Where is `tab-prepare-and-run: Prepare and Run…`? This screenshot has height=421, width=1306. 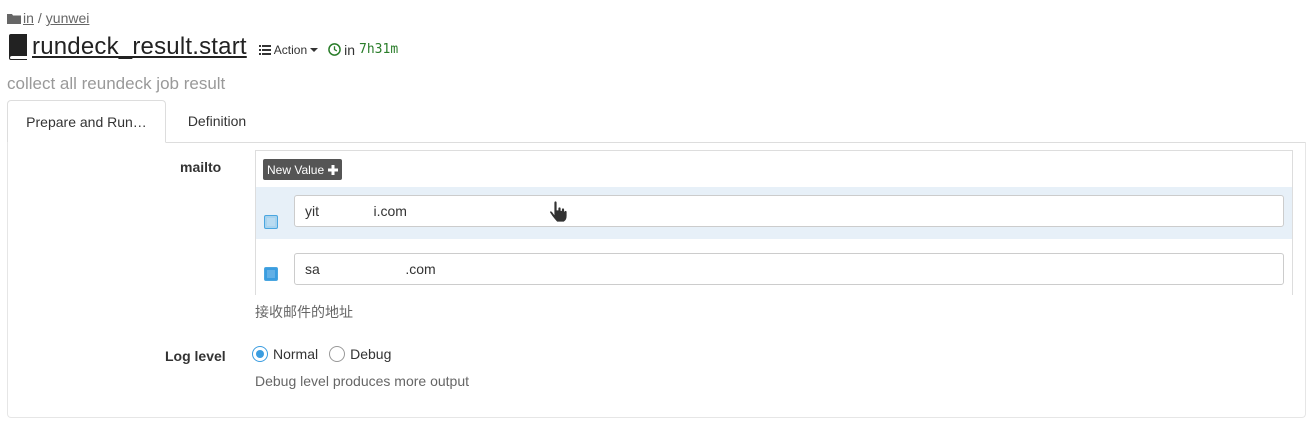
tab-prepare-and-run: Prepare and Run… is located at coordinates (86, 121).